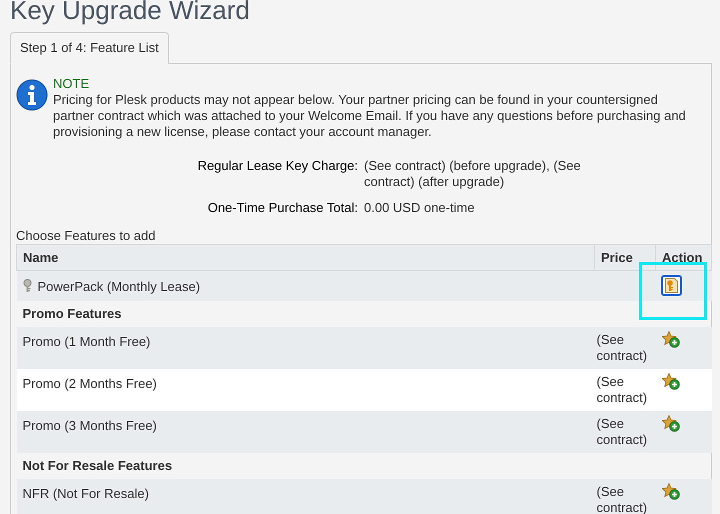 Image resolution: width=720 pixels, height=514 pixels. I want to click on table-cell: PowerPack (Monthly Lease), so click(305, 285).